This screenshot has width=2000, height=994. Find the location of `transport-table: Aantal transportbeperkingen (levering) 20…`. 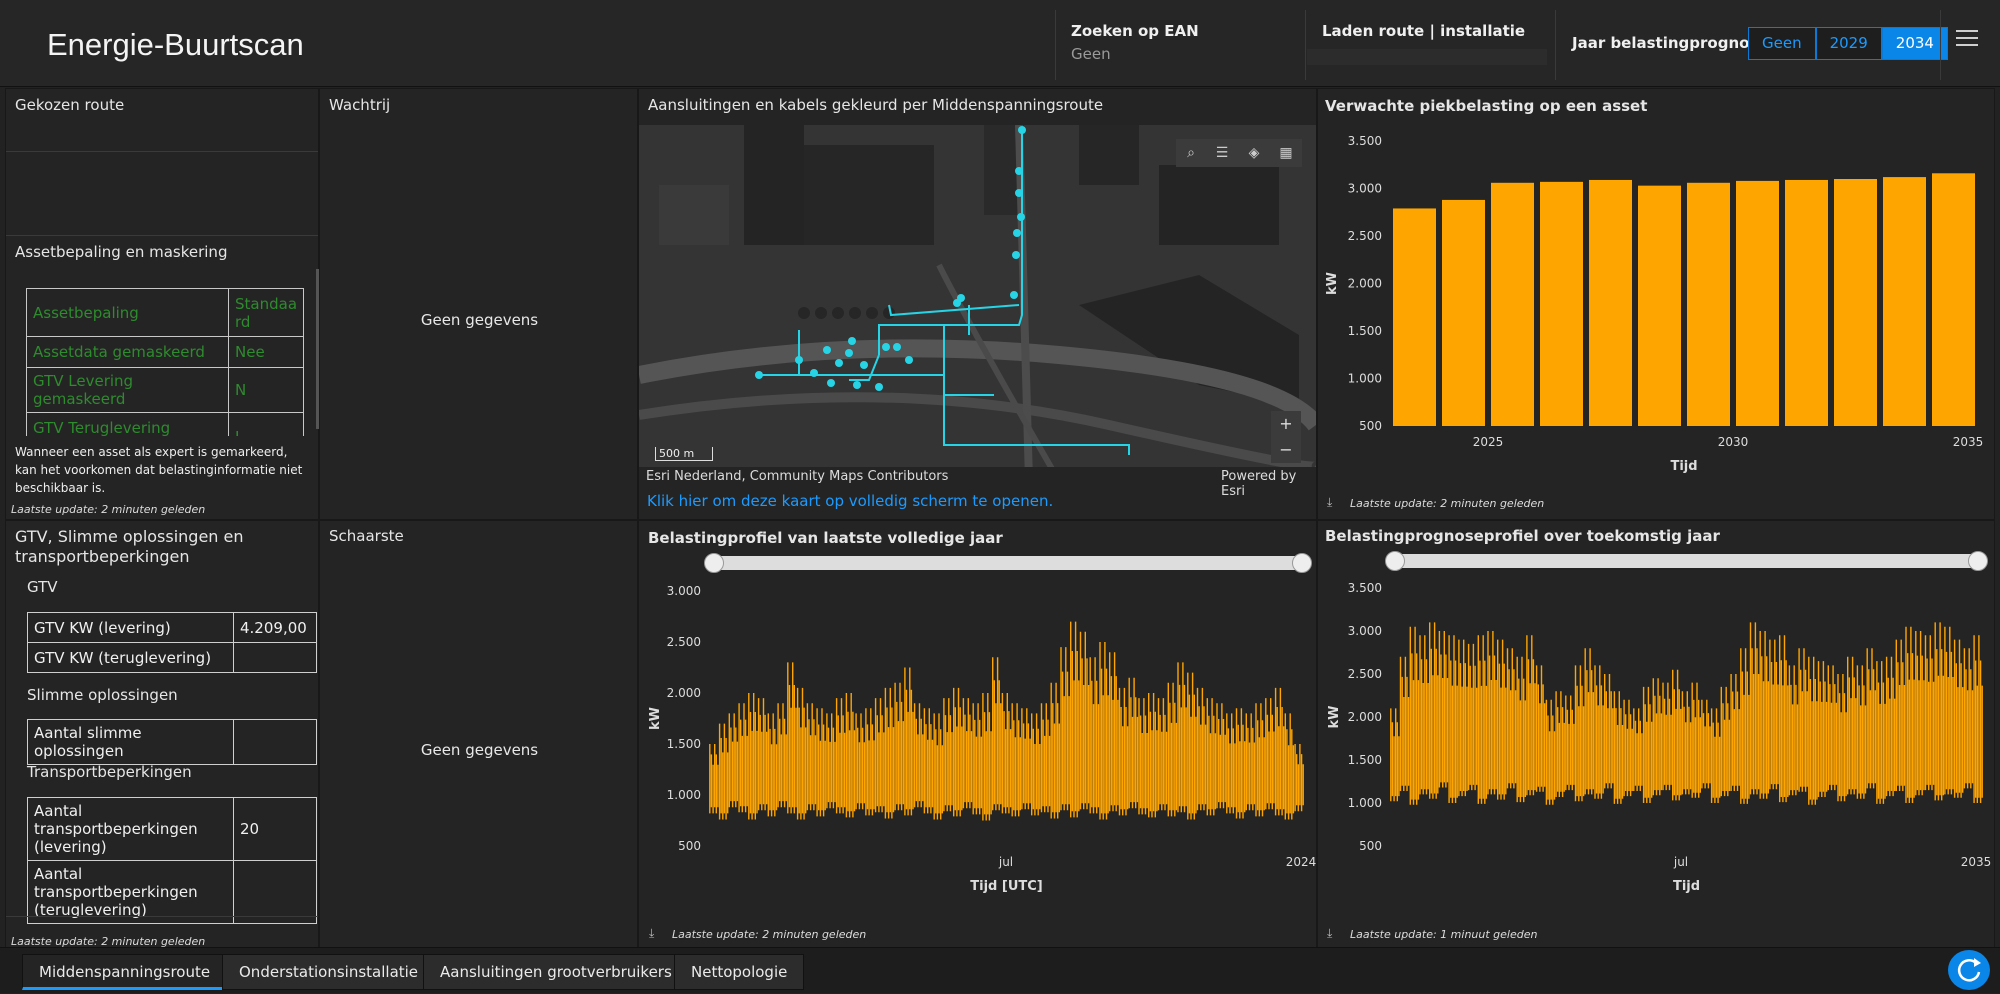

transport-table: Aantal transportbeperkingen (levering) 20… is located at coordinates (172, 860).